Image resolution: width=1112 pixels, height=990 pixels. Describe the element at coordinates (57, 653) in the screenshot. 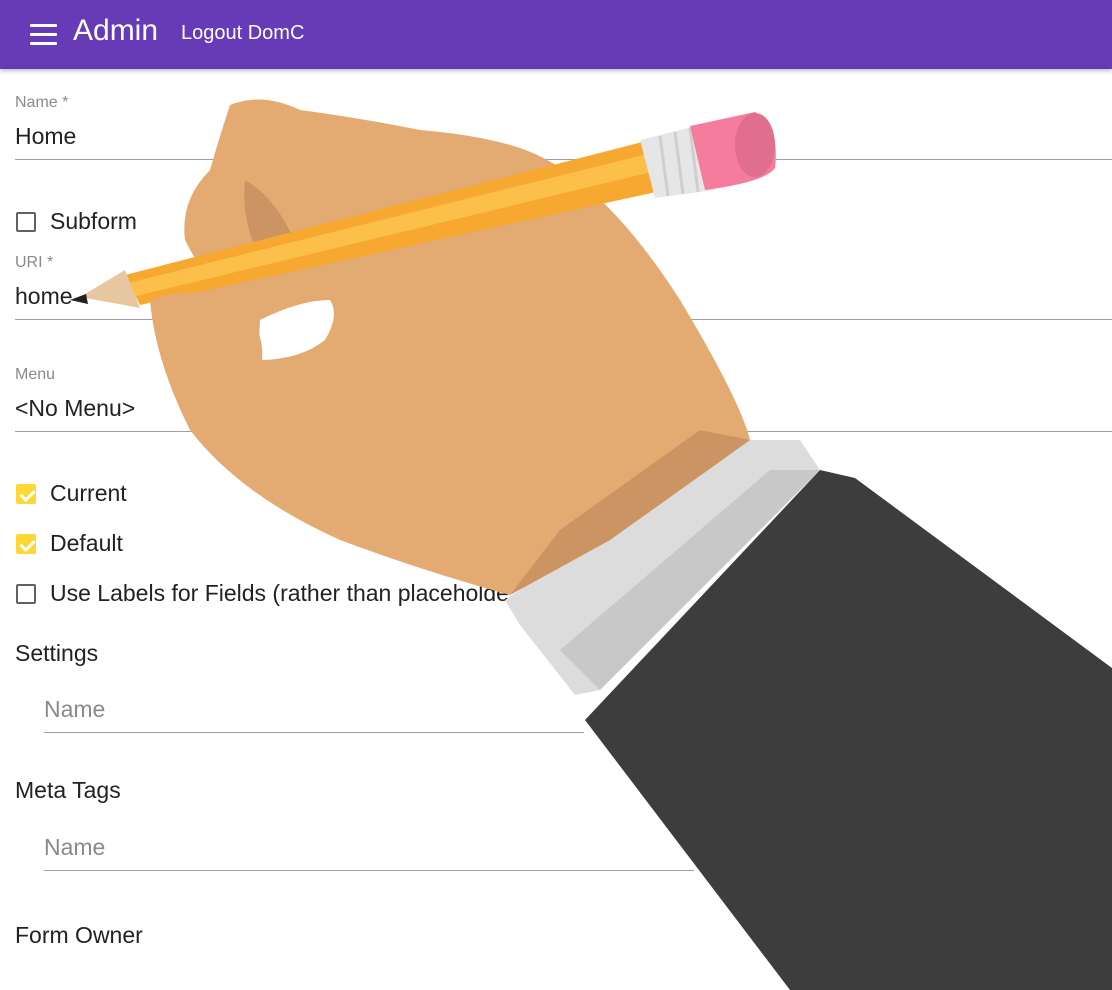

I see `settings-heading: Settings` at that location.